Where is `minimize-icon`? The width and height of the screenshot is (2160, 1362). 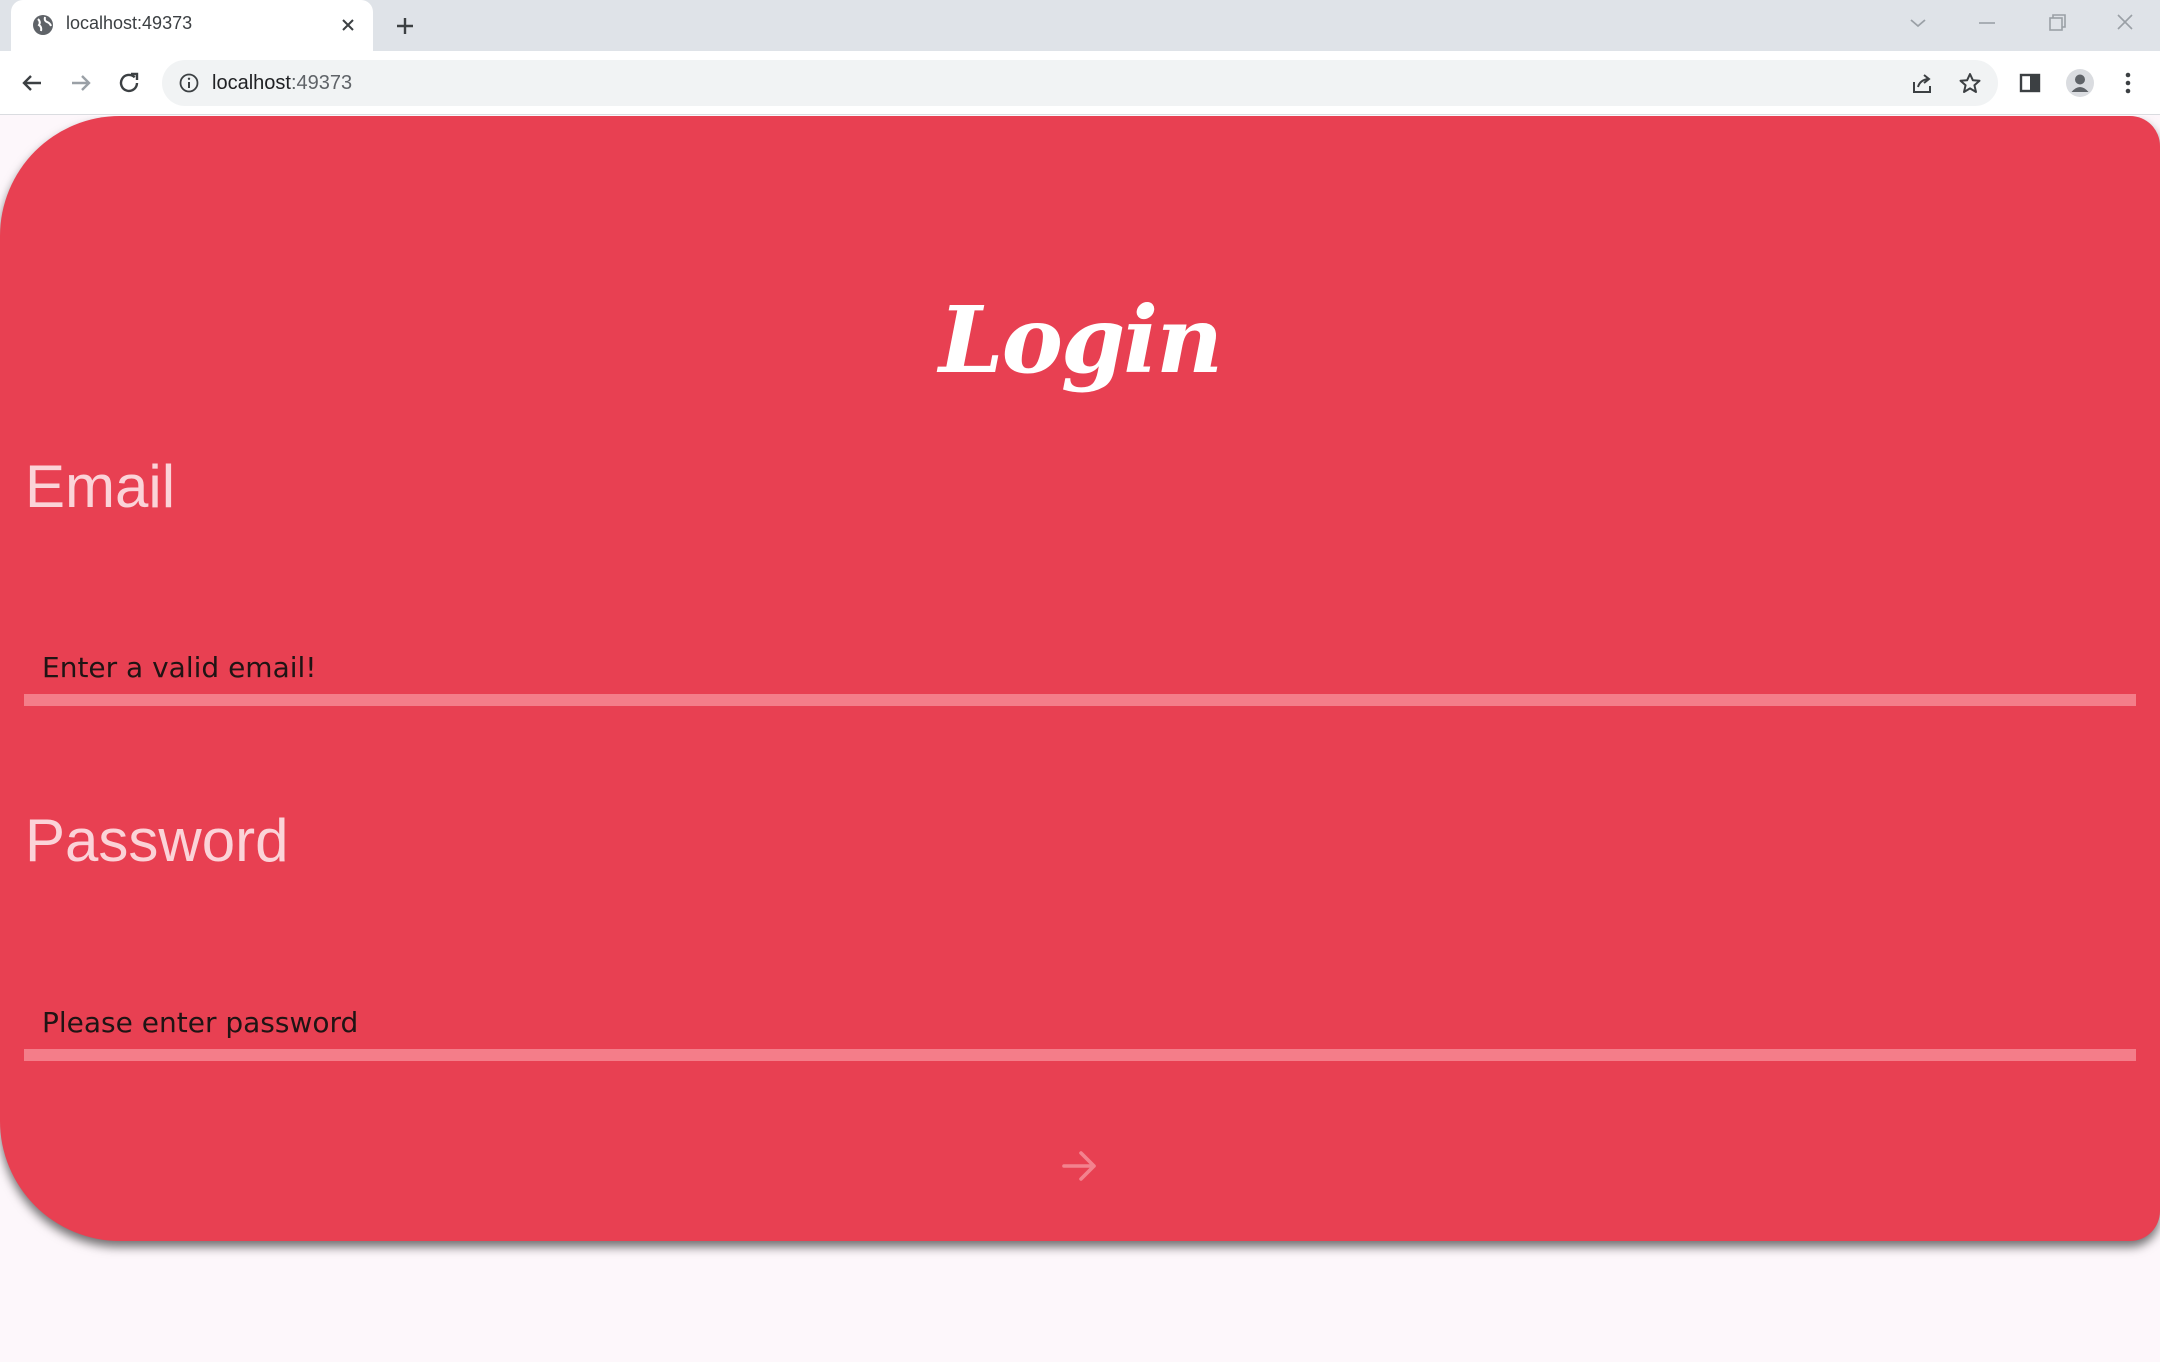
minimize-icon is located at coordinates (1987, 23).